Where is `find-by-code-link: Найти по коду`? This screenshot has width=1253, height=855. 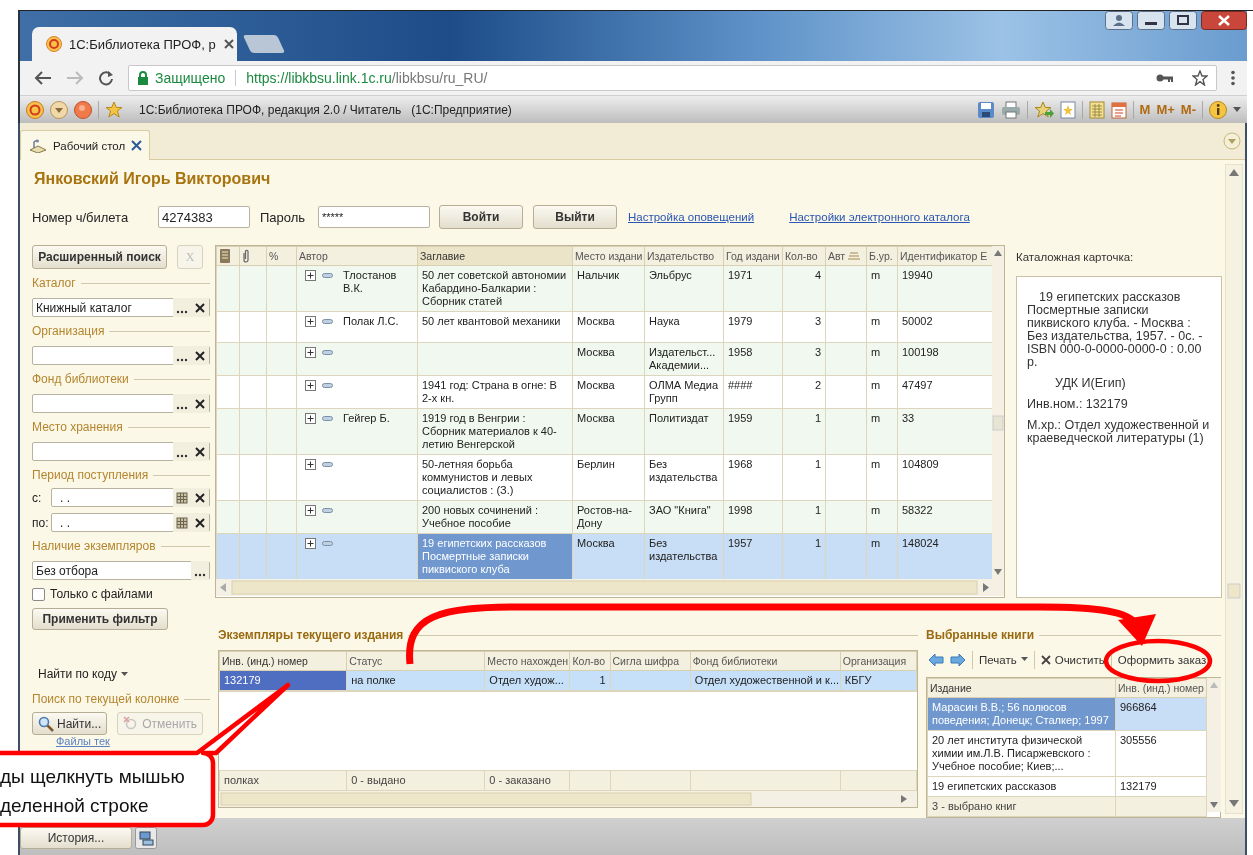
find-by-code-link: Найти по коду is located at coordinates (77, 674).